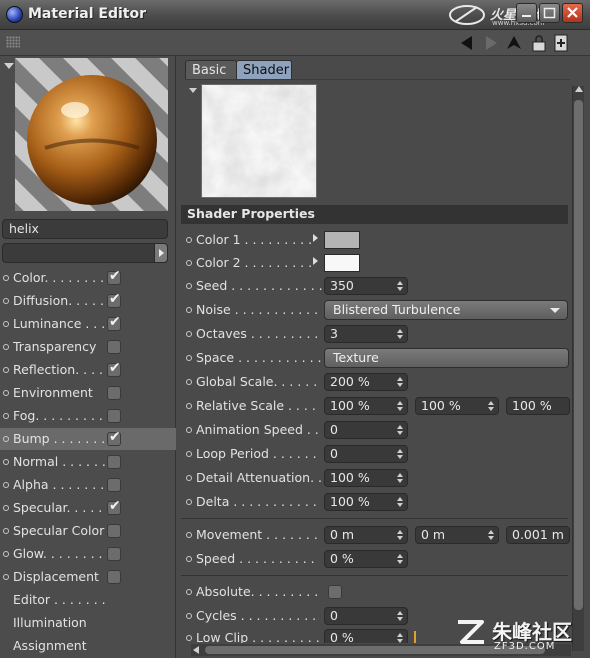  I want to click on channel-item: Glow. . . . . . . ., so click(88, 554).